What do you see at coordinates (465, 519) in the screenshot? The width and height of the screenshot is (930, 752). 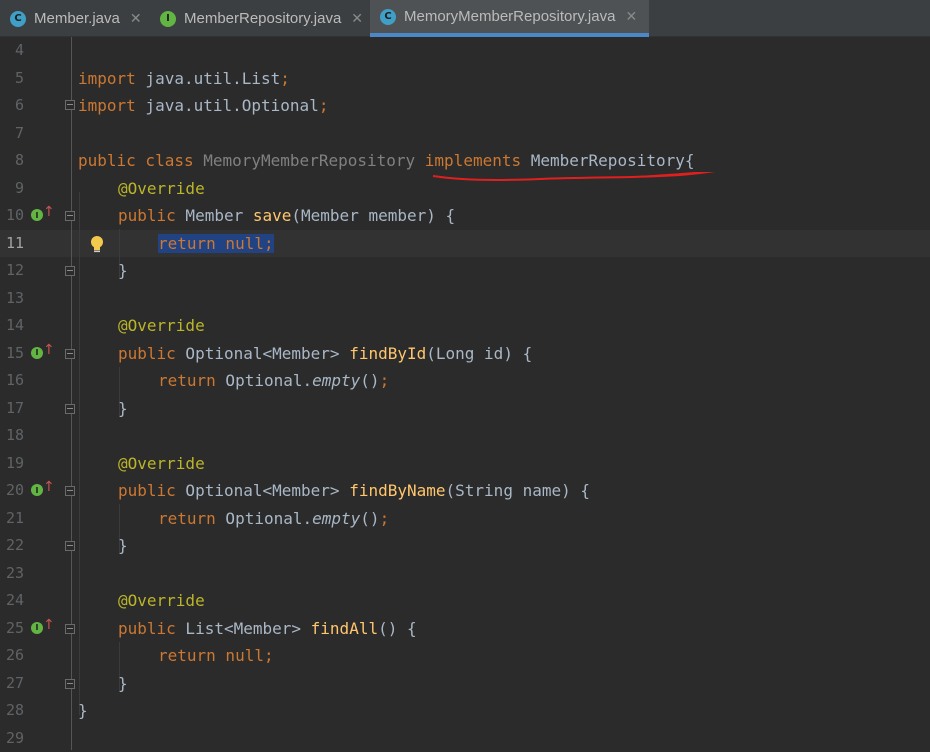 I see `code-line: 21 return Optional.empty();` at bounding box center [465, 519].